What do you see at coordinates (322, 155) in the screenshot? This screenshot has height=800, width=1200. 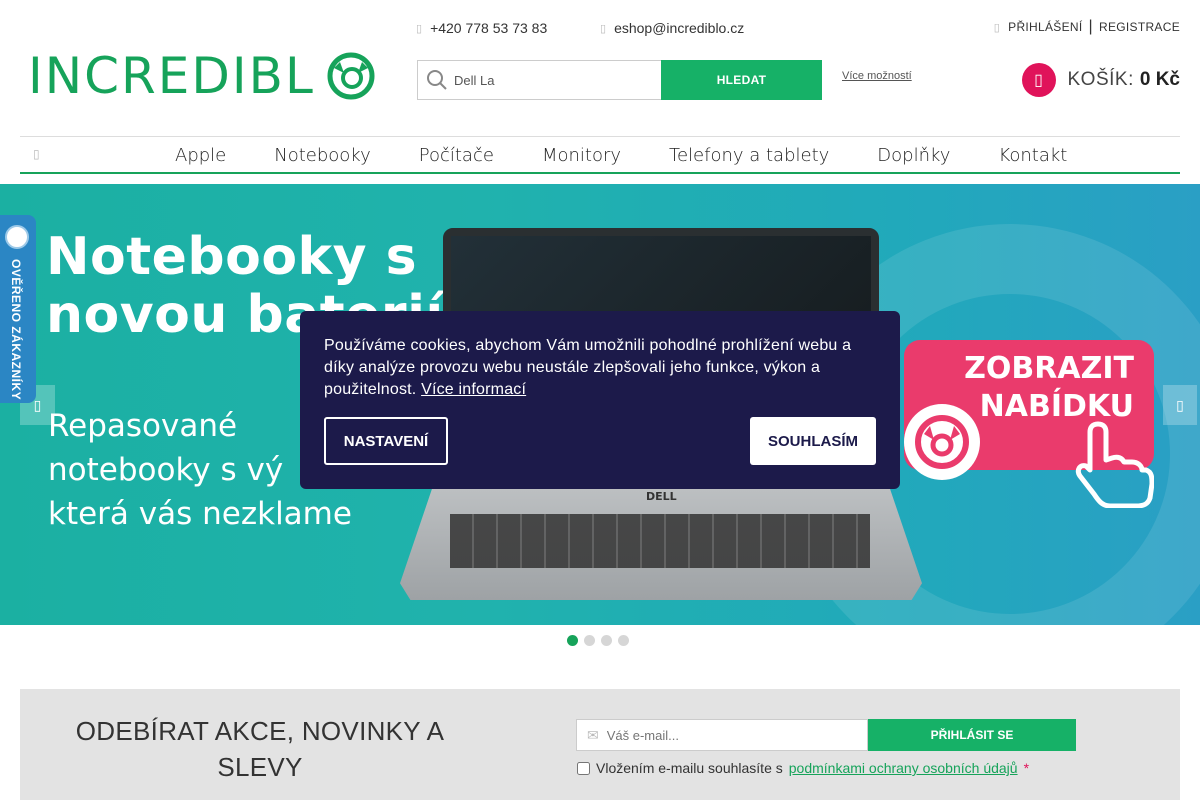 I see `nav-item-notebooky: Notebooky` at bounding box center [322, 155].